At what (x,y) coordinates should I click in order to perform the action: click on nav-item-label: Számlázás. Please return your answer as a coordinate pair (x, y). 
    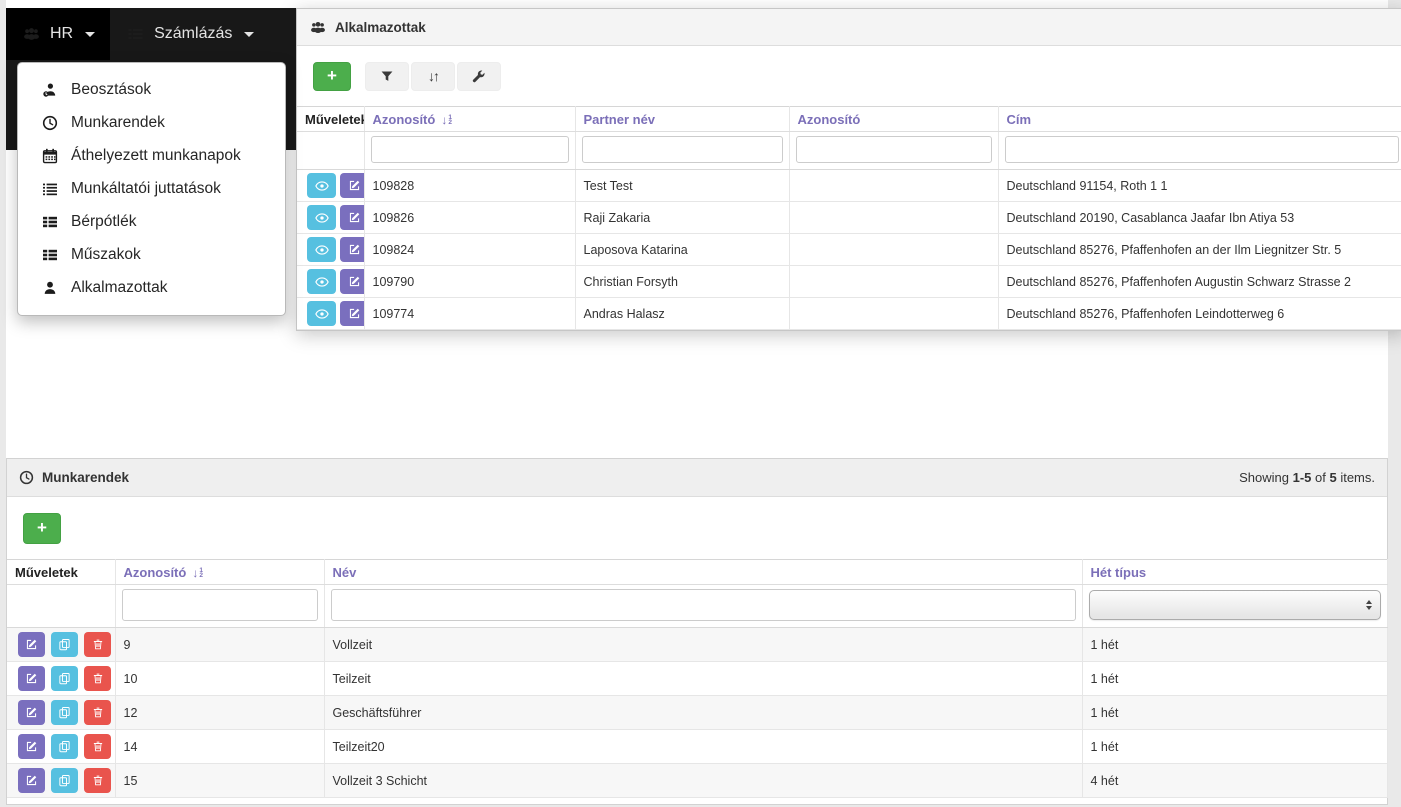
    Looking at the image, I should click on (193, 33).